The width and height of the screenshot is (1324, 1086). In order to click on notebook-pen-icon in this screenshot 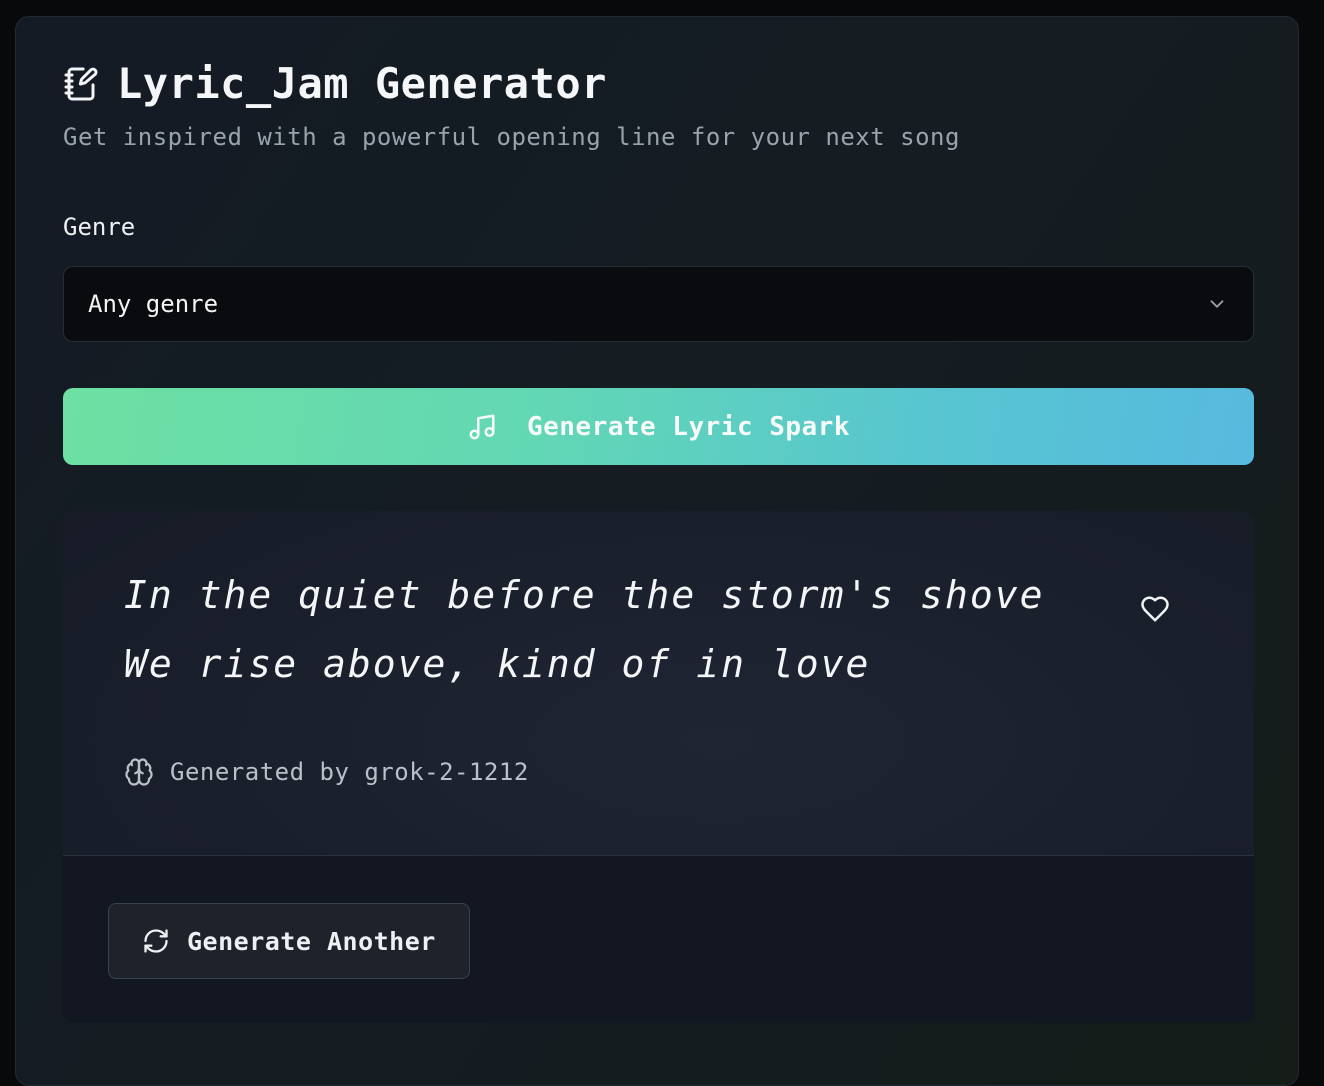, I will do `click(81, 84)`.